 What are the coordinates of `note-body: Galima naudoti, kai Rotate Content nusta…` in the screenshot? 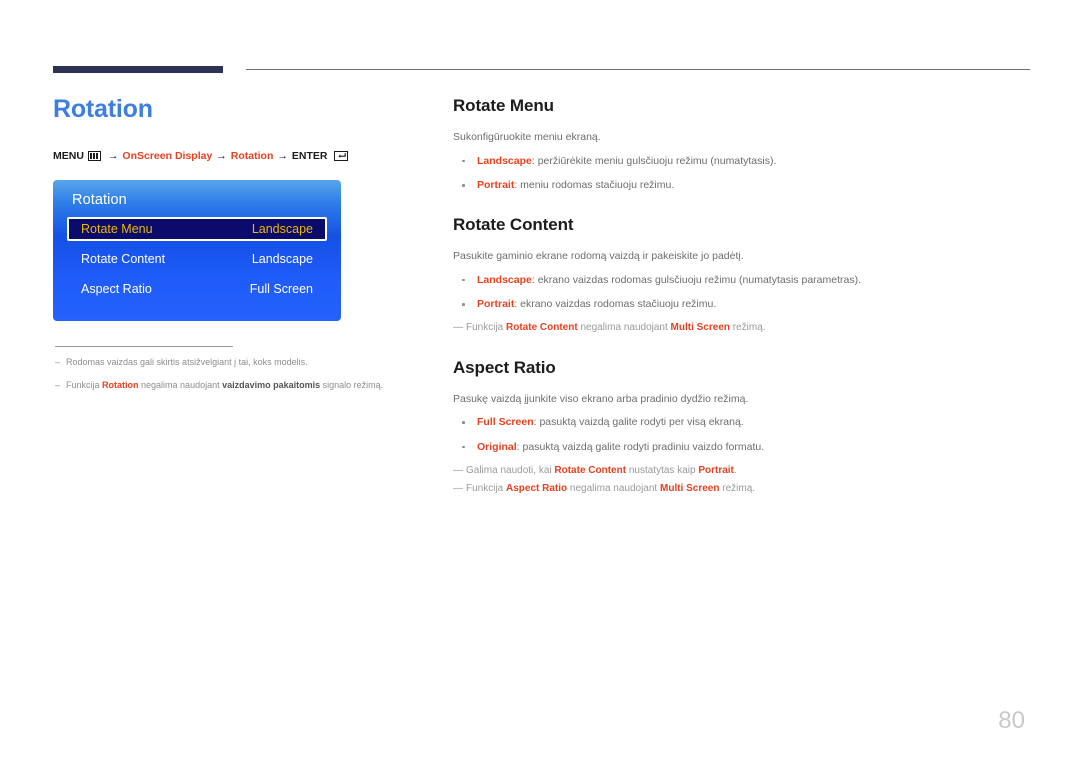 It's located at (601, 471).